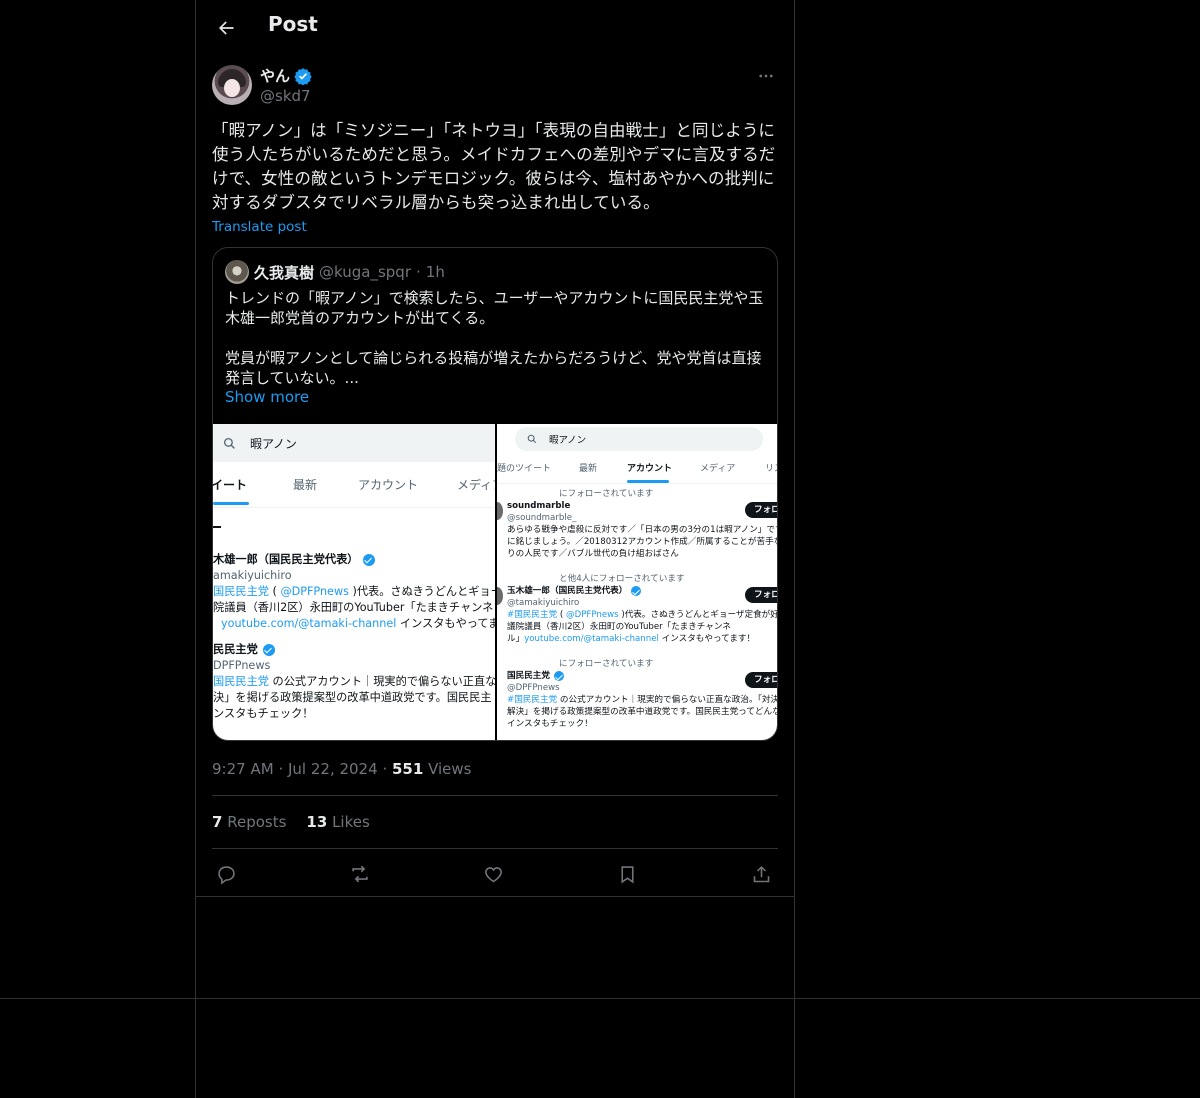 The width and height of the screenshot is (1200, 1098). I want to click on bio-text: )代表。さぬきうどんとギョー, so click(421, 591).